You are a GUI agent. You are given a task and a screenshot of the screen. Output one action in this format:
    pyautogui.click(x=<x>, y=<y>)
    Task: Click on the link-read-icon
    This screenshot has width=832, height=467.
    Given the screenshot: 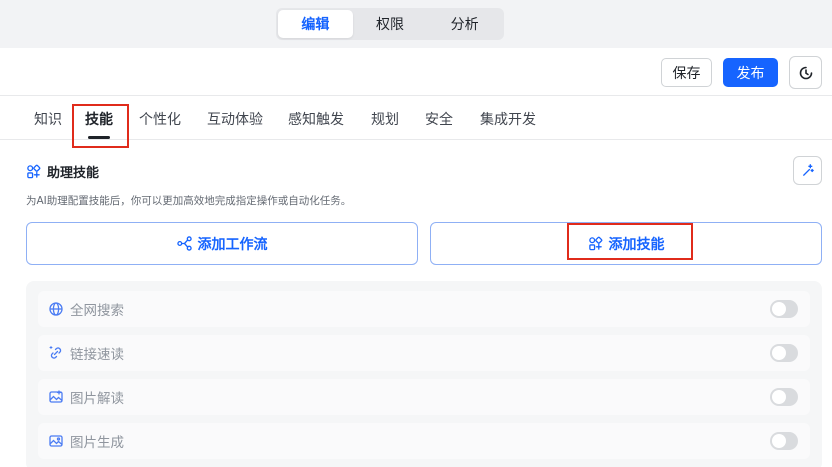 What is the action you would take?
    pyautogui.click(x=56, y=353)
    